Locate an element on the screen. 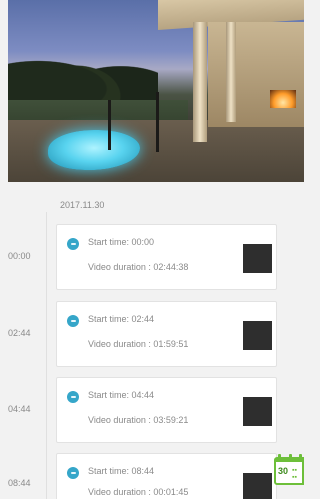  timeline-time-label: 04:44 is located at coordinates (19, 409).